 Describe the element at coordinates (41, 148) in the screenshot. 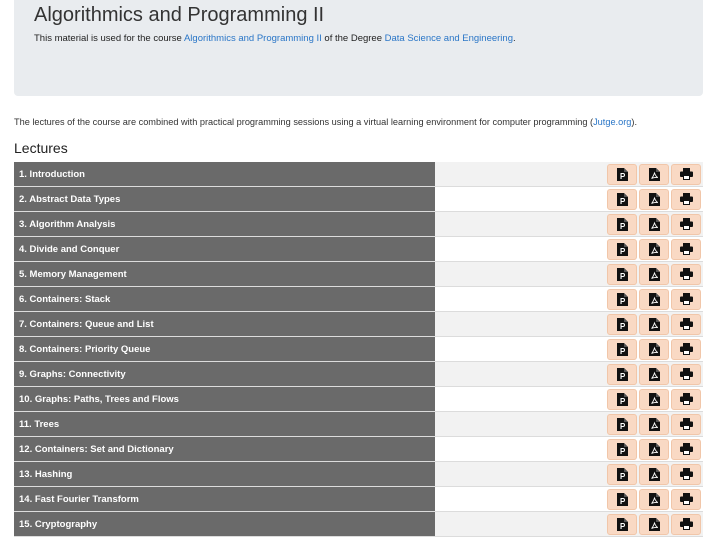

I see `lectures-heading: Lectures` at that location.